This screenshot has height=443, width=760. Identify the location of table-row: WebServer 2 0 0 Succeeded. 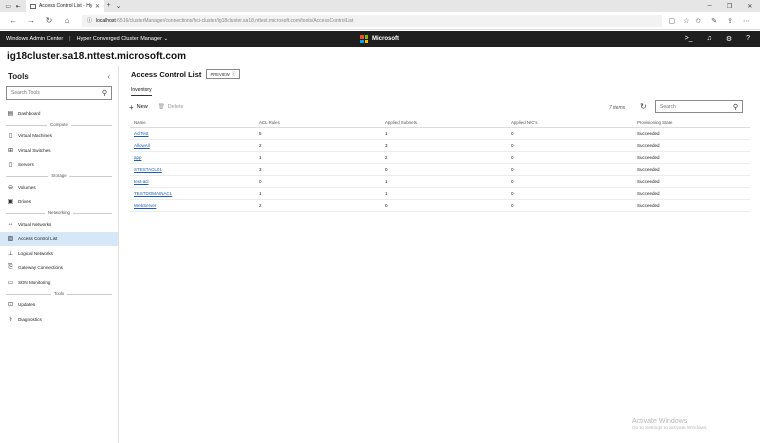
(440, 205).